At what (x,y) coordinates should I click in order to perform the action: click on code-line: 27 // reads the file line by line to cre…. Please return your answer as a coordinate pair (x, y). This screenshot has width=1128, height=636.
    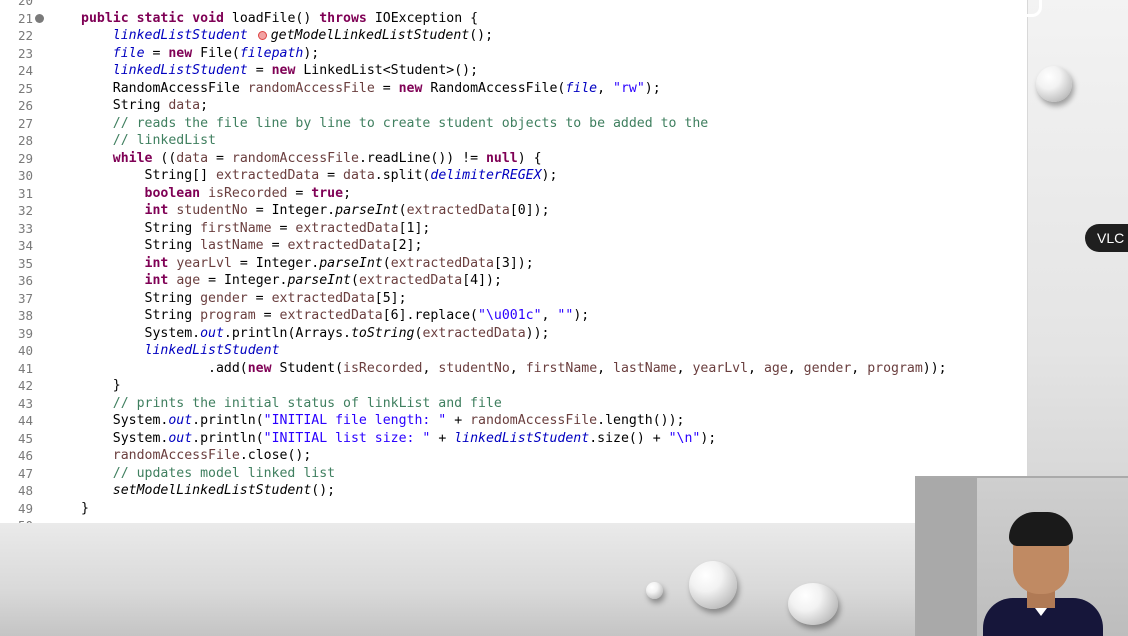
    Looking at the image, I should click on (513, 124).